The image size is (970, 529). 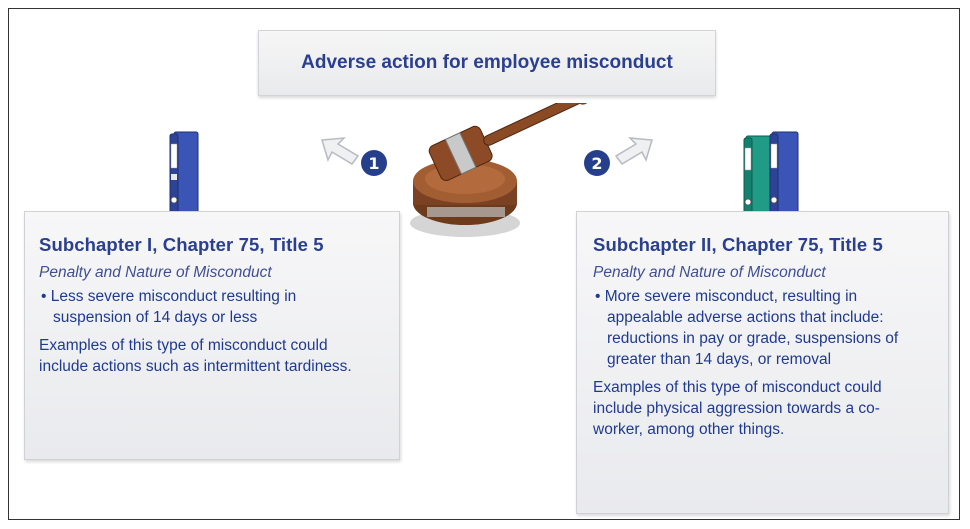 I want to click on arrow-left-icon, so click(x=340, y=151).